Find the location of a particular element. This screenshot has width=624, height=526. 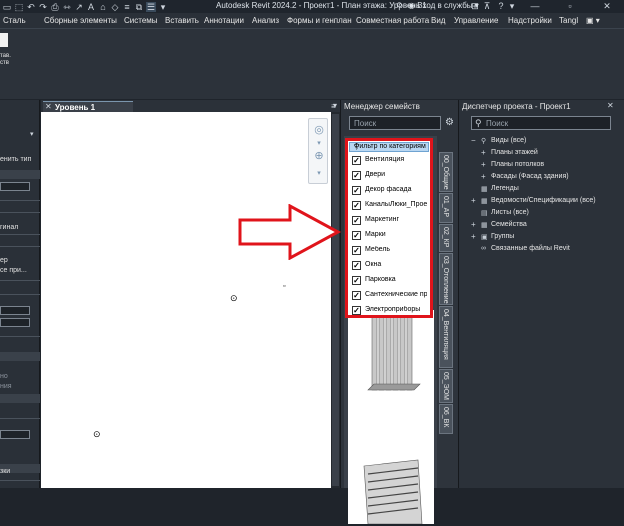

menu-precast: Сборные элементы is located at coordinates (80, 20).